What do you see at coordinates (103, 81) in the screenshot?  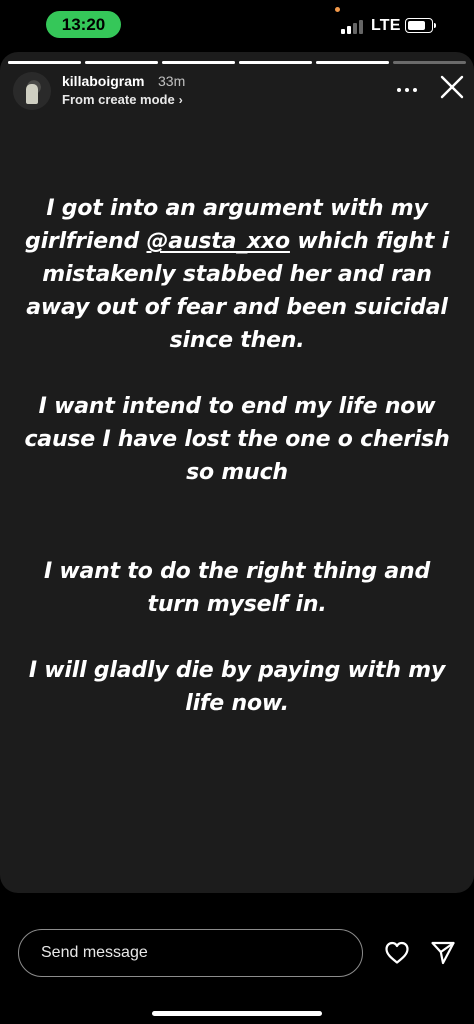 I see `username: killaboigram` at bounding box center [103, 81].